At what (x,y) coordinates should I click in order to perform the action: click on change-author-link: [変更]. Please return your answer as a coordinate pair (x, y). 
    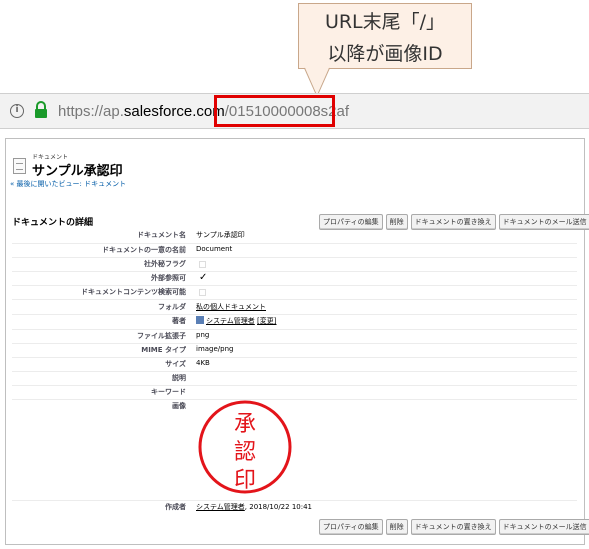
    Looking at the image, I should click on (266, 321).